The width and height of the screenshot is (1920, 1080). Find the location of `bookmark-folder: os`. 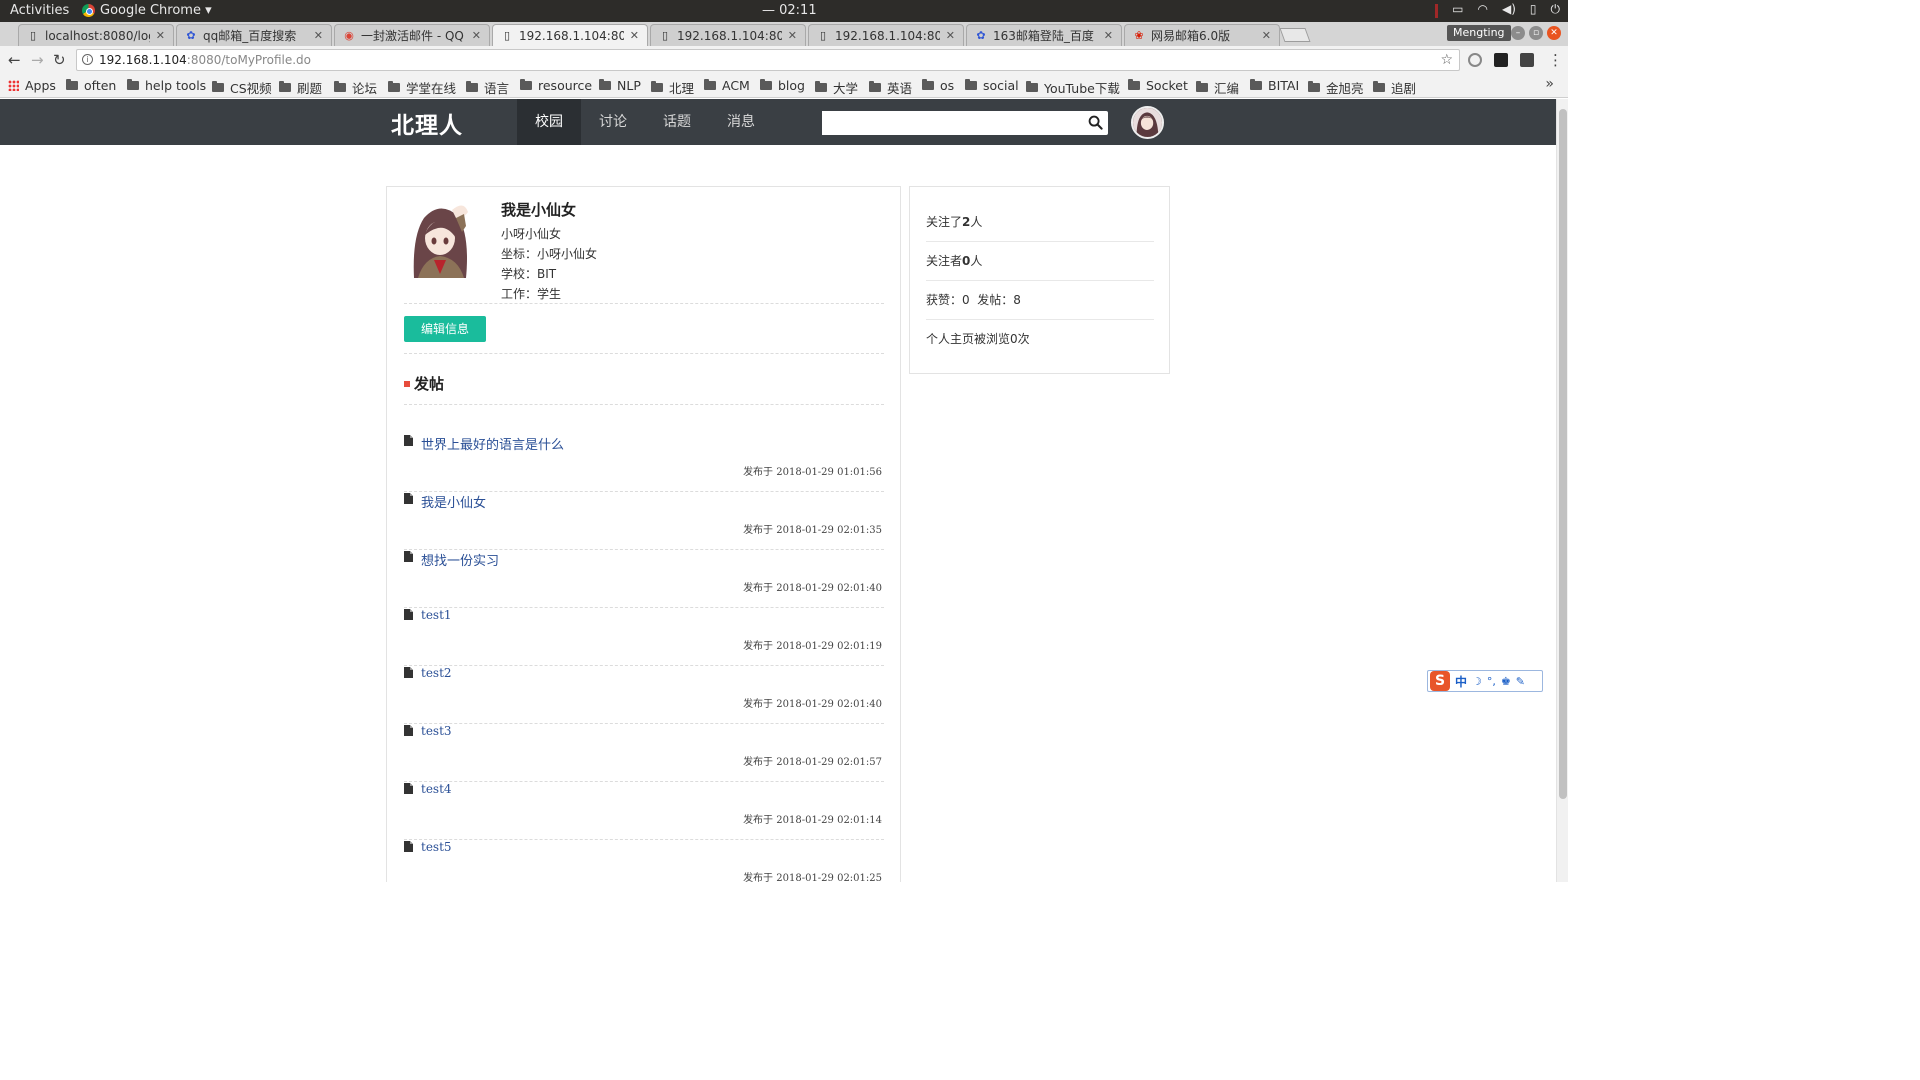

bookmark-folder: os is located at coordinates (938, 85).